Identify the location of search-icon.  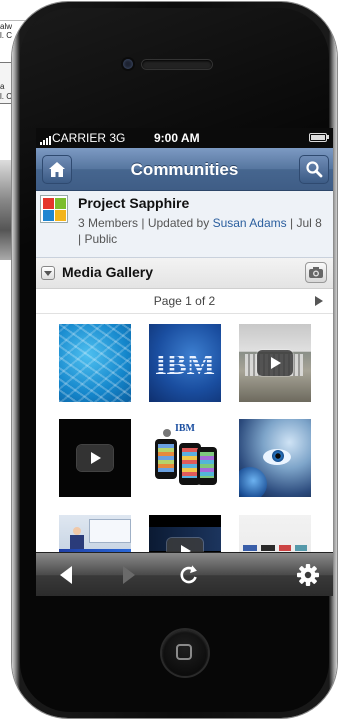
(314, 169).